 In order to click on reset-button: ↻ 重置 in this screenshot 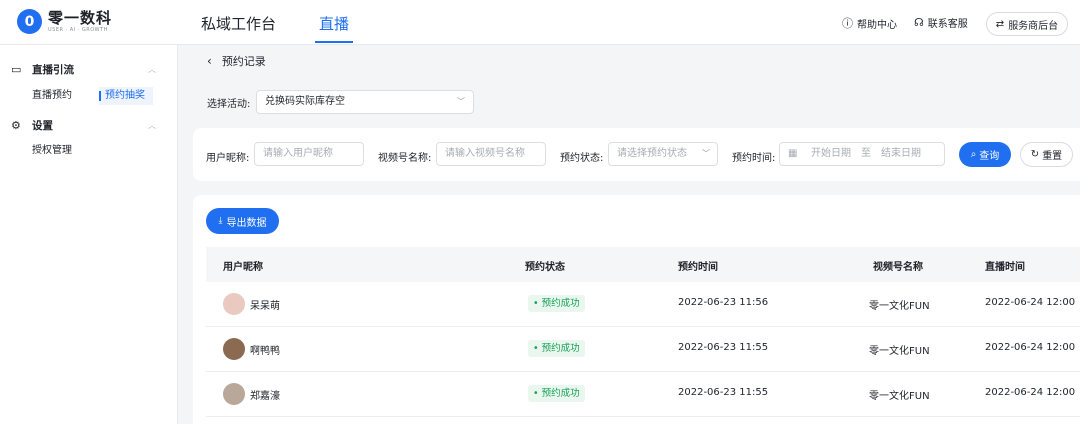, I will do `click(1046, 154)`.